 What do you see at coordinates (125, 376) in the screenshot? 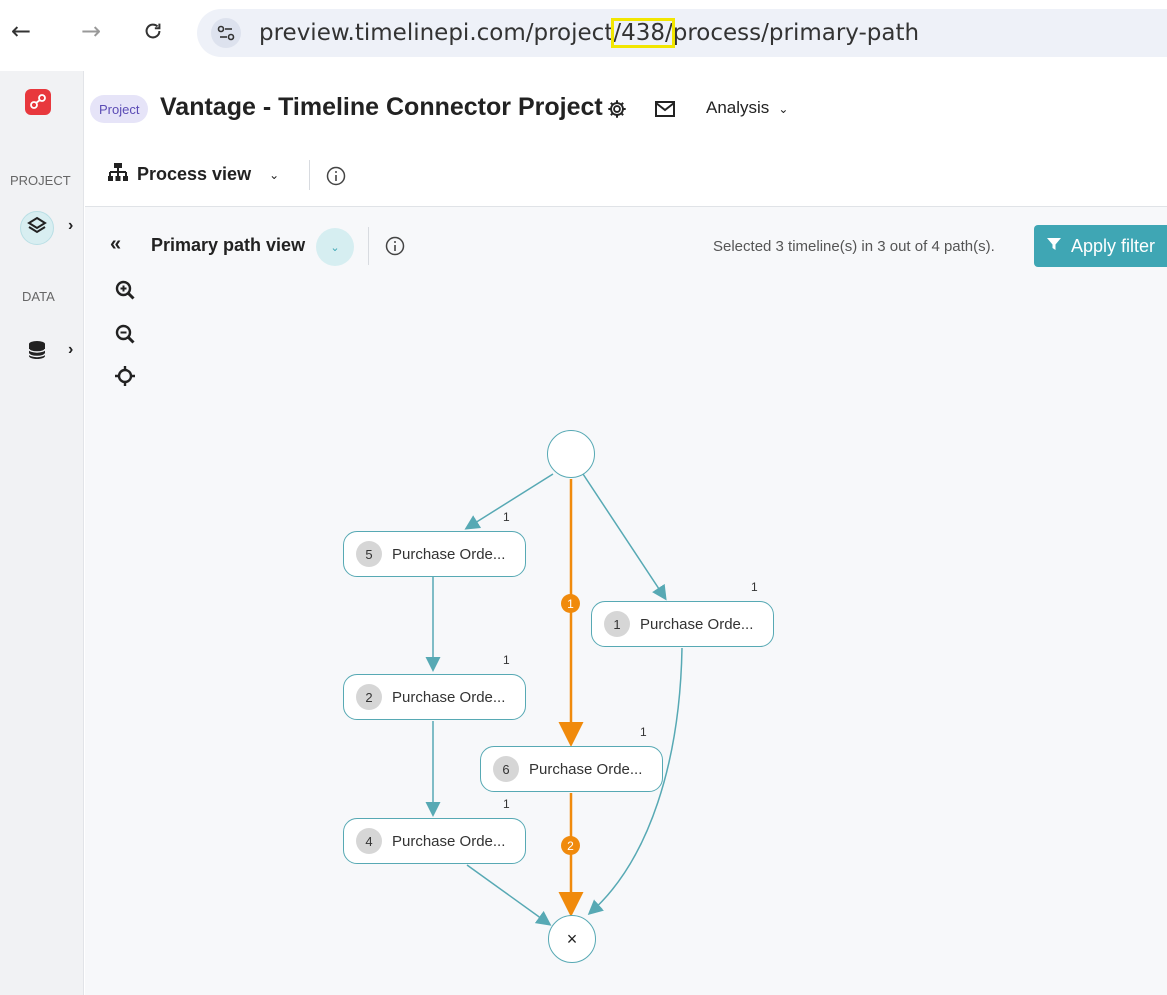
I see `recenter-icon` at bounding box center [125, 376].